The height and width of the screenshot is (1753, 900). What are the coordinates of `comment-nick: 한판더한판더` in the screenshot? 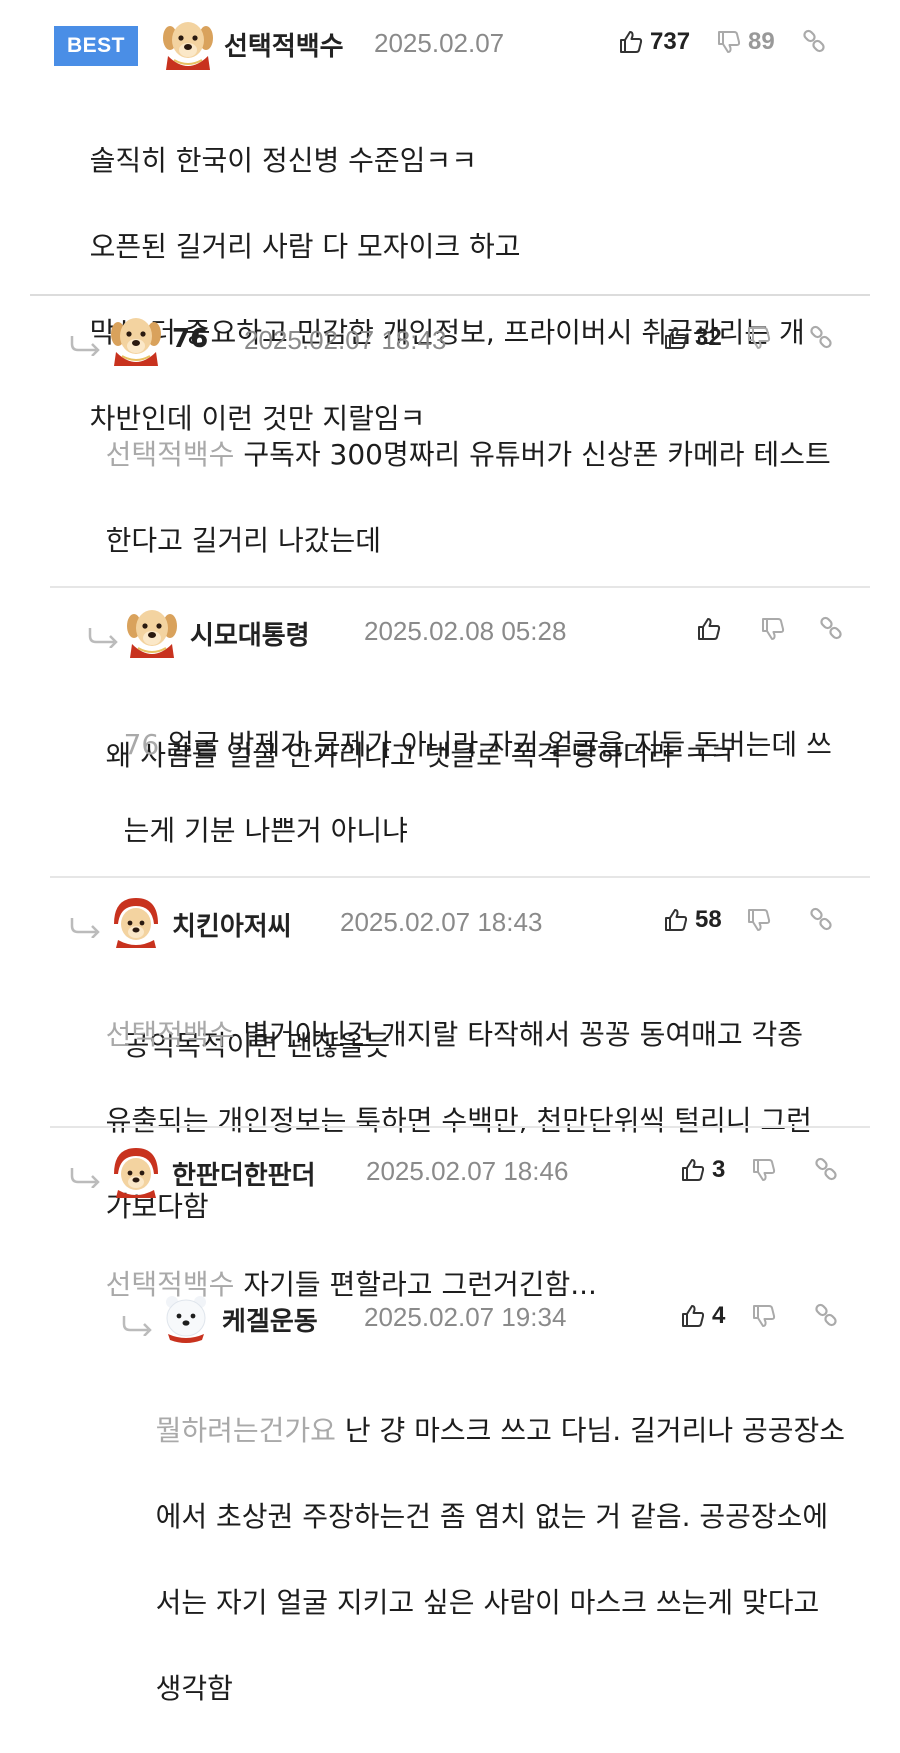 It's located at (244, 1173).